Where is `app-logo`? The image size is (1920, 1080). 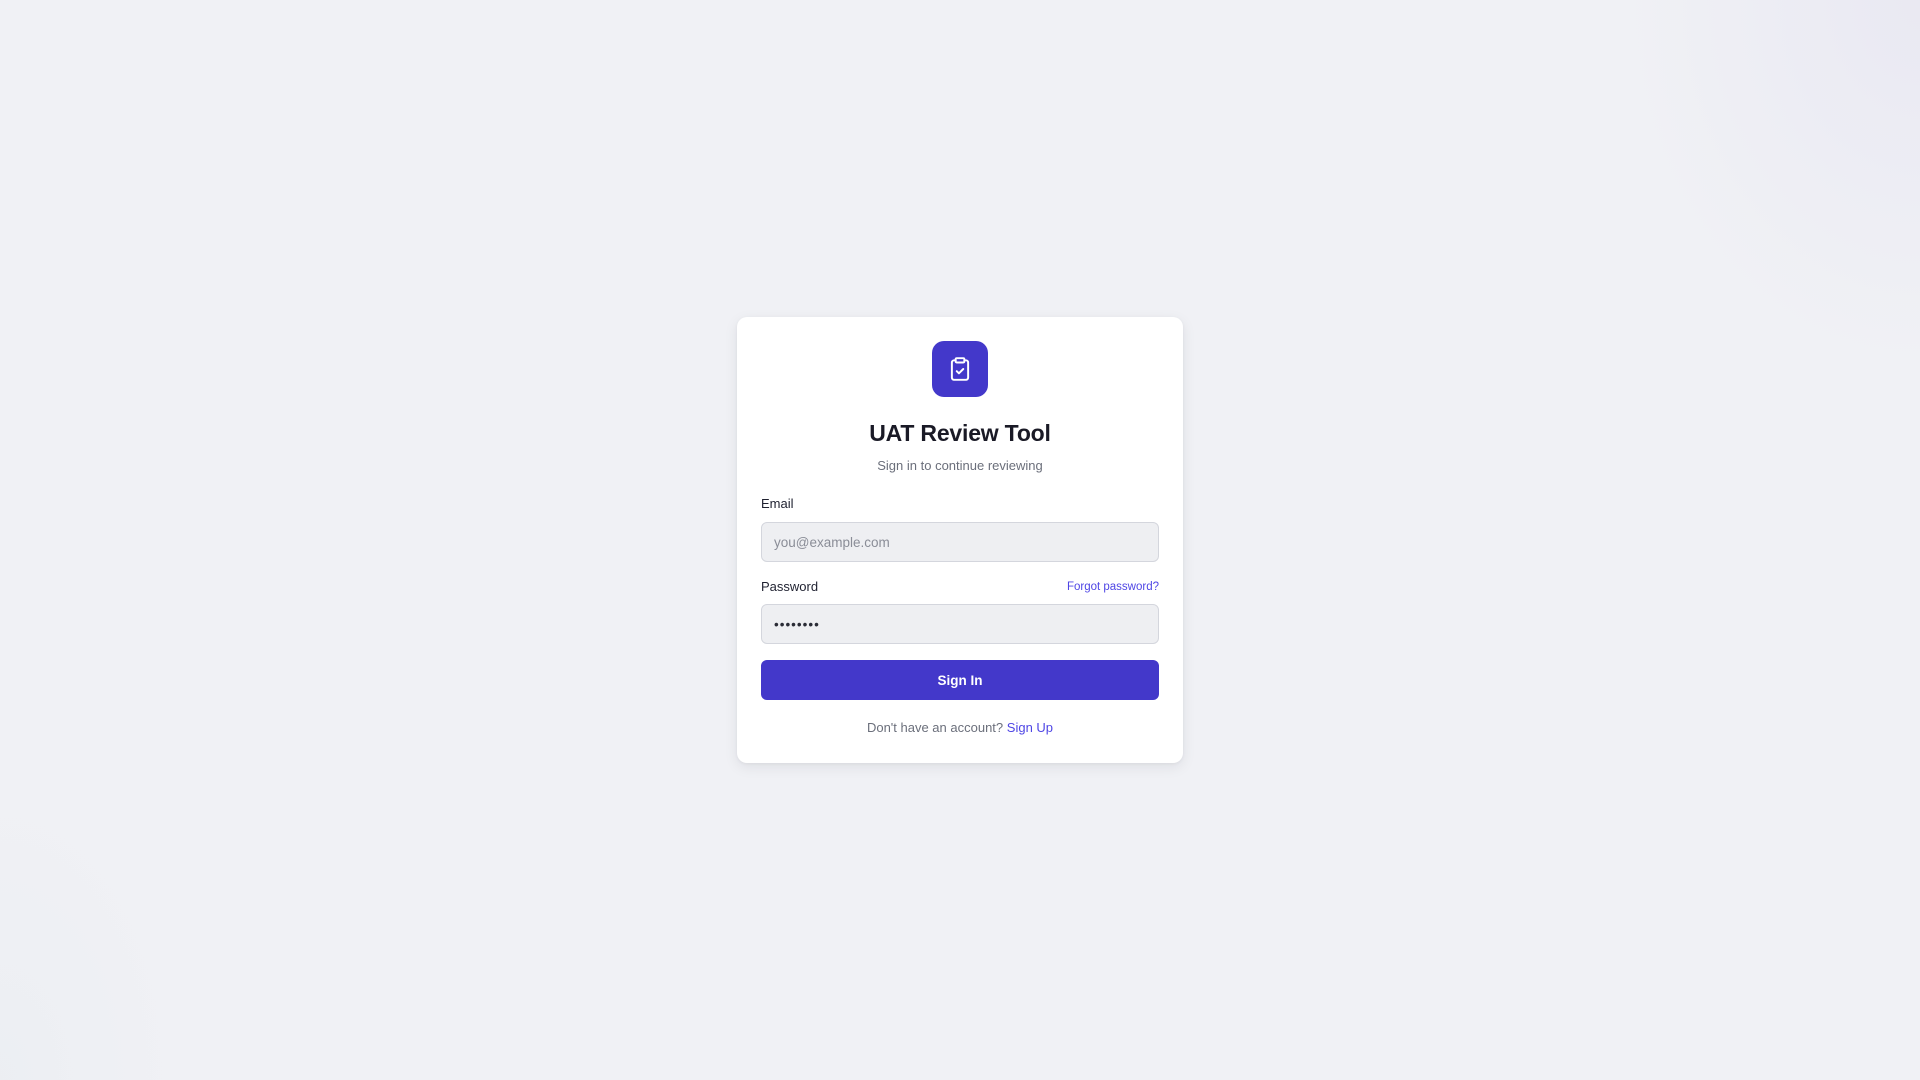 app-logo is located at coordinates (960, 369).